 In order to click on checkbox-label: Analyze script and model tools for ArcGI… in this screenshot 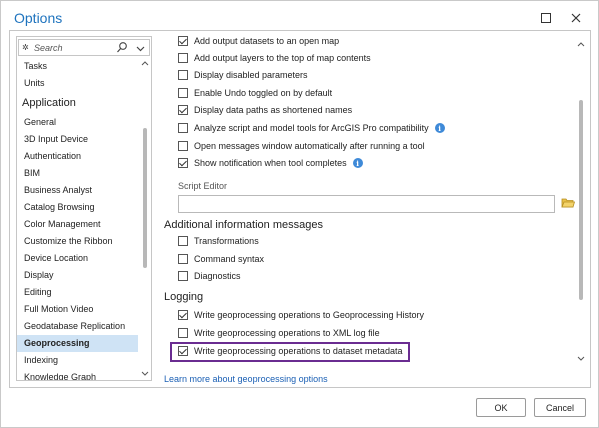, I will do `click(311, 128)`.